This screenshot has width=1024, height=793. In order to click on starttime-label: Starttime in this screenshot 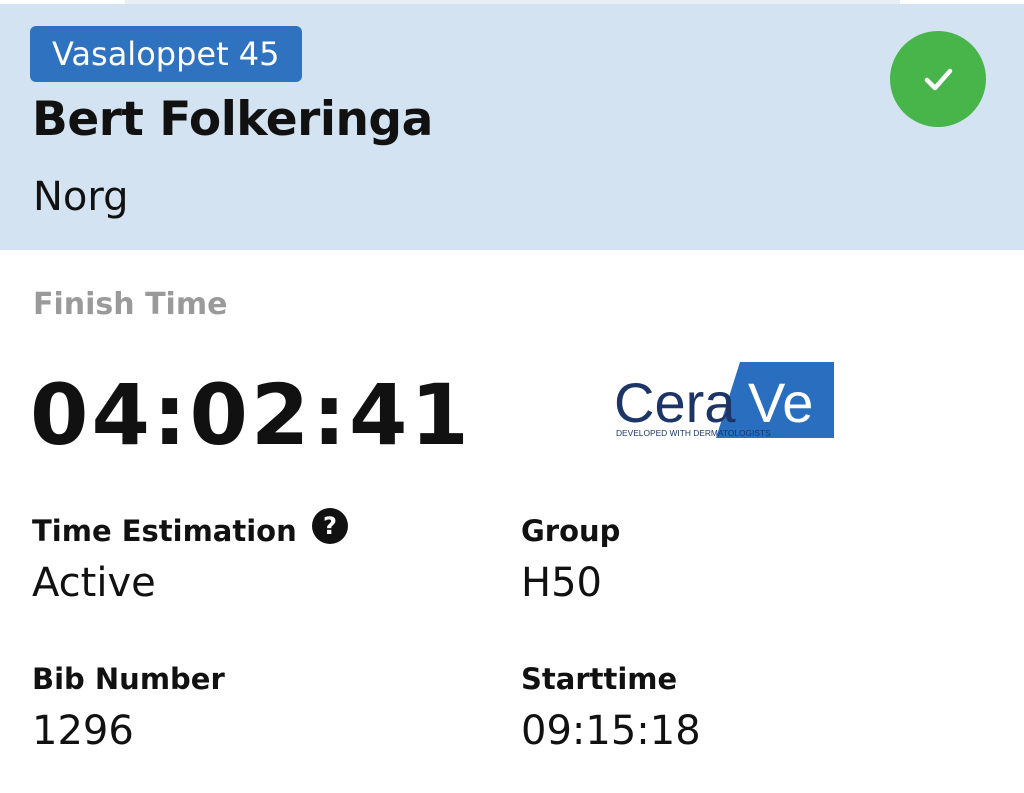, I will do `click(599, 679)`.